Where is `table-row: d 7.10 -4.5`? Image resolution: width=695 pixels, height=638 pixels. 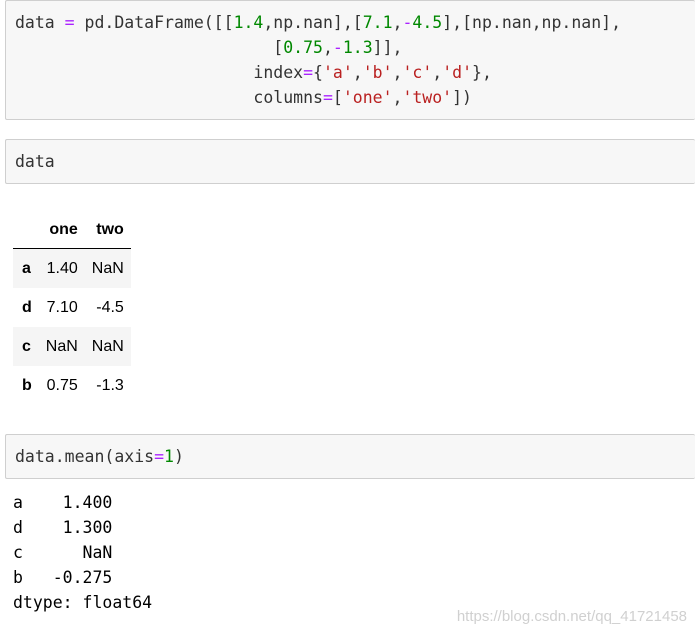 table-row: d 7.10 -4.5 is located at coordinates (72, 307).